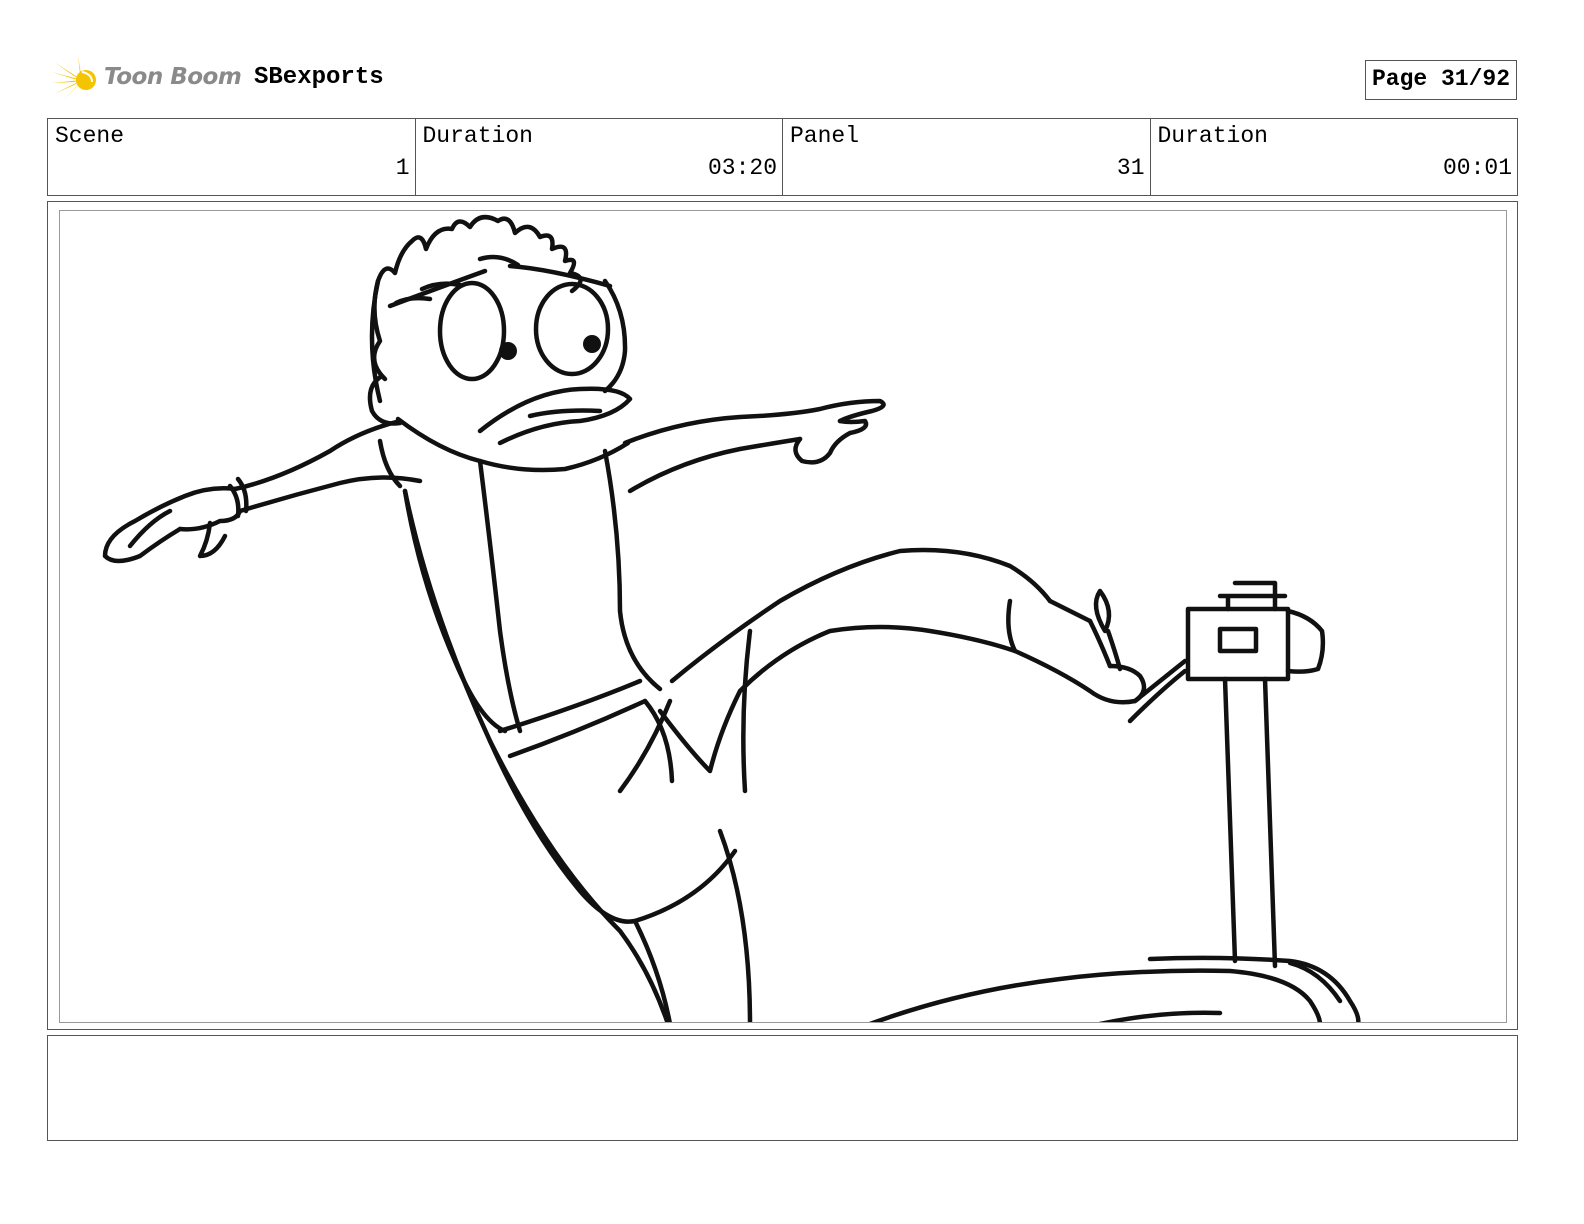 The height and width of the screenshot is (1224, 1584). Describe the element at coordinates (1334, 157) in the screenshot. I see `panel-duration-cell: Duration 00:01` at that location.